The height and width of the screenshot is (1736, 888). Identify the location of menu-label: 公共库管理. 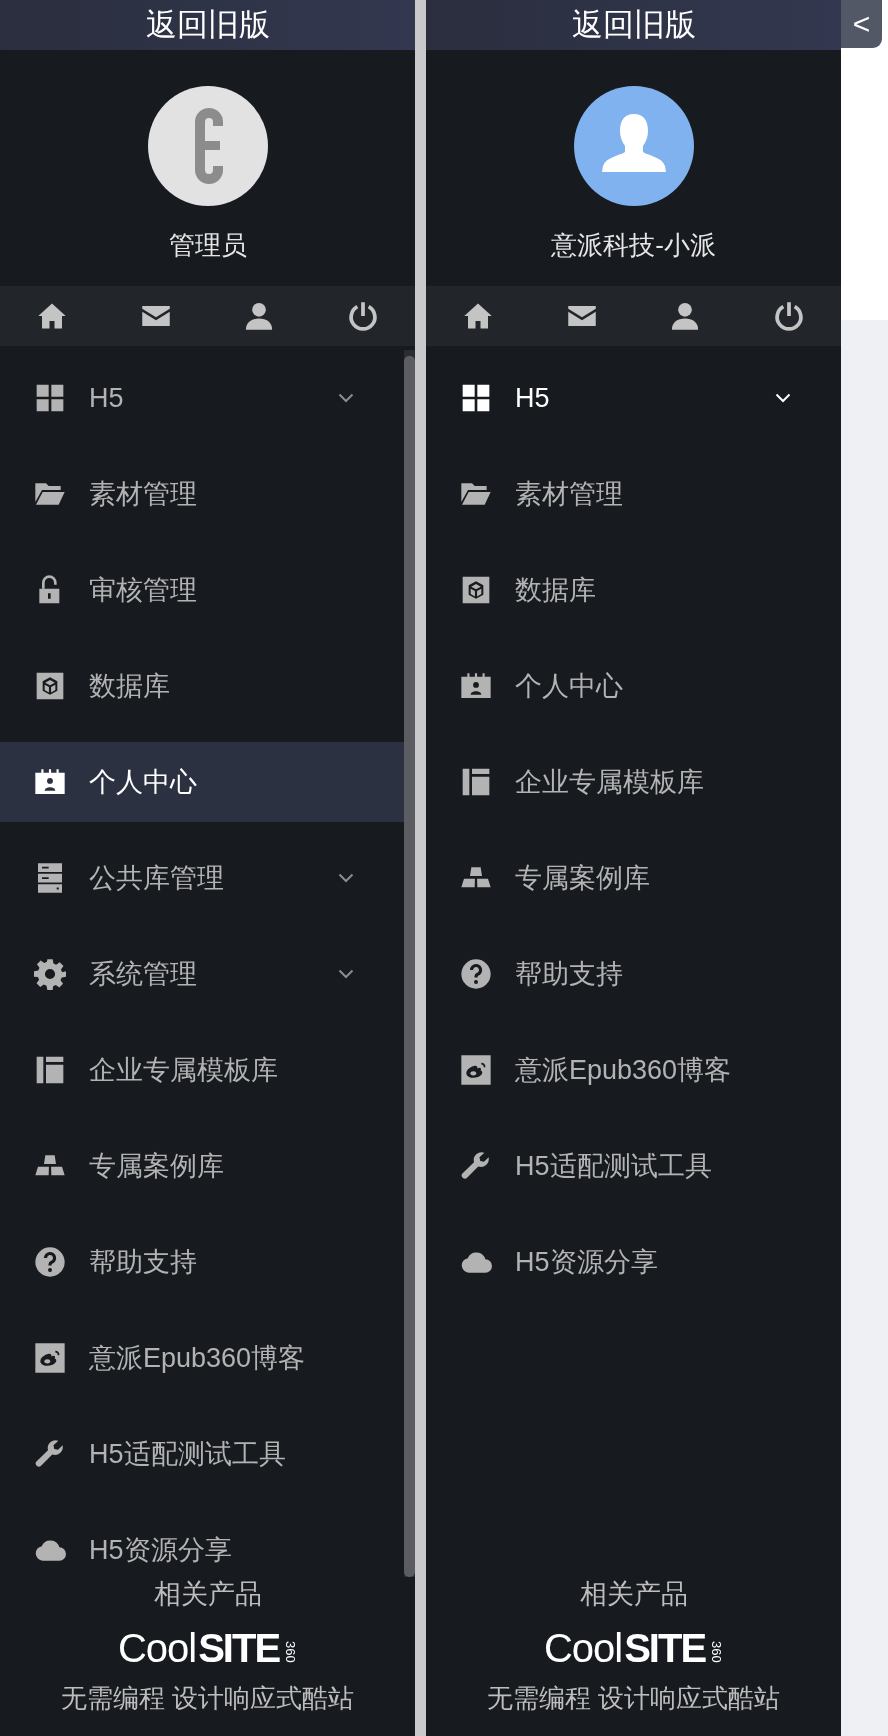
(156, 878).